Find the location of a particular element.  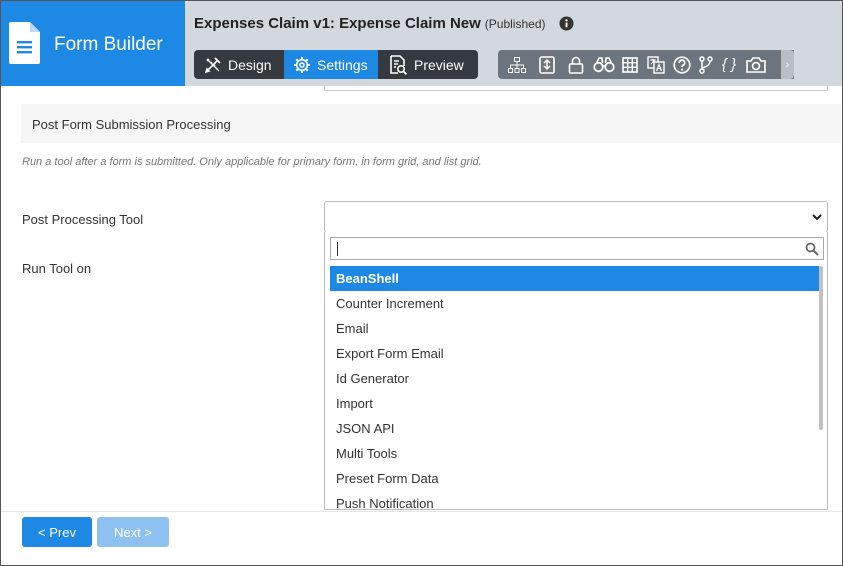

brand-panel: Form Builder is located at coordinates (93, 43).